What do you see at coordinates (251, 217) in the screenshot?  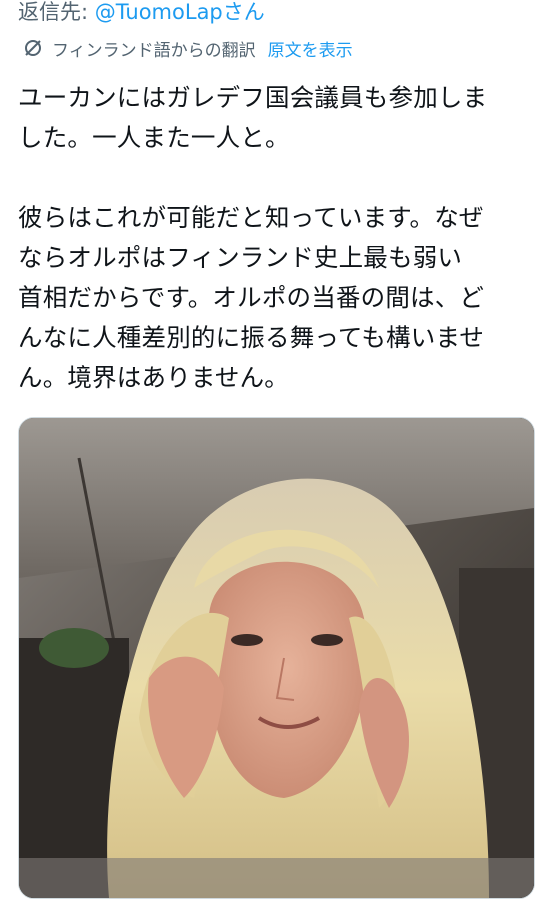 I see `tweet-line-4: 彼らはこれが可能だと知っています。なぜ` at bounding box center [251, 217].